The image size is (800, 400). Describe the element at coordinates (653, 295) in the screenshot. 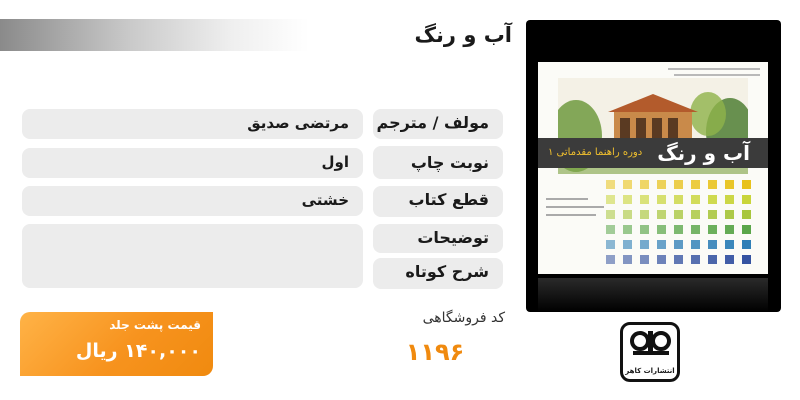

I see `cover-reflection` at that location.